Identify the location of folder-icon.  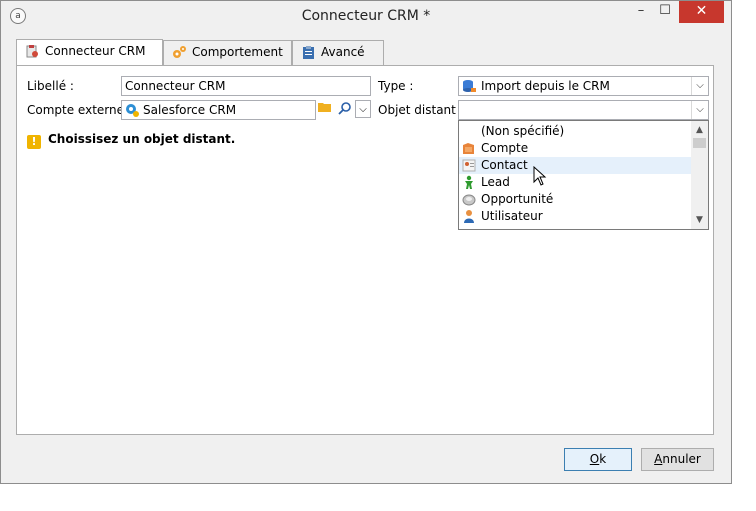
(325, 109).